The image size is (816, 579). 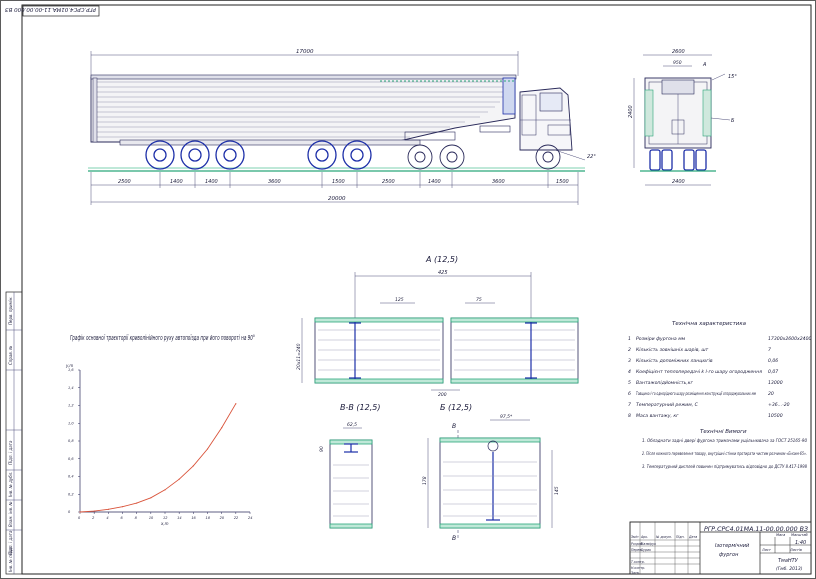 What do you see at coordinates (71, 459) in the screenshot?
I see `y-tick-label: 0,6` at bounding box center [71, 459].